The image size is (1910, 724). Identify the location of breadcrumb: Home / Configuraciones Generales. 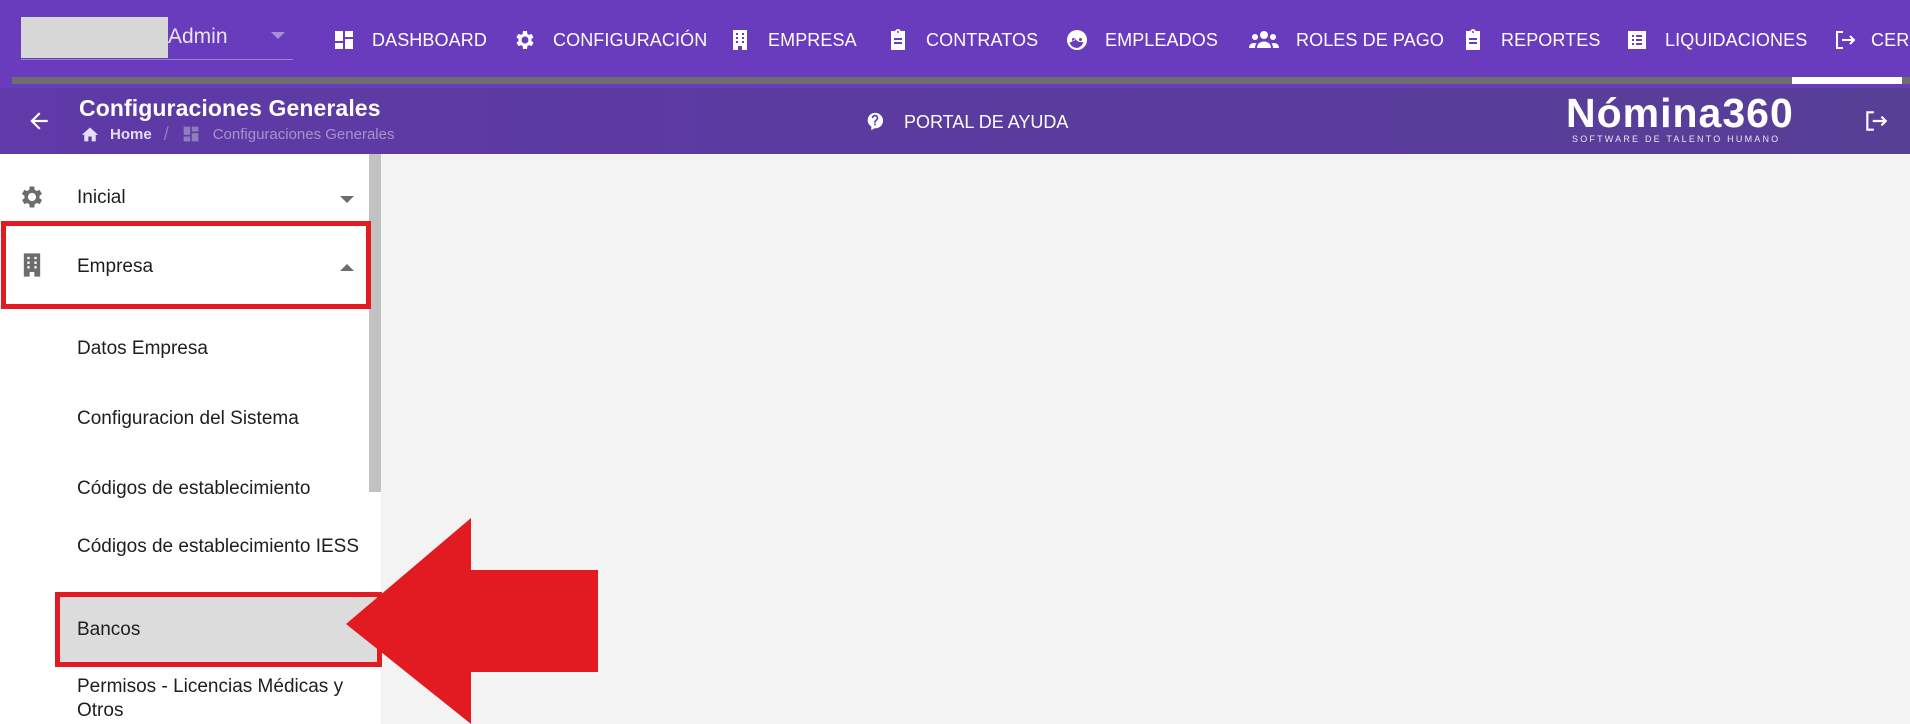
(237, 134).